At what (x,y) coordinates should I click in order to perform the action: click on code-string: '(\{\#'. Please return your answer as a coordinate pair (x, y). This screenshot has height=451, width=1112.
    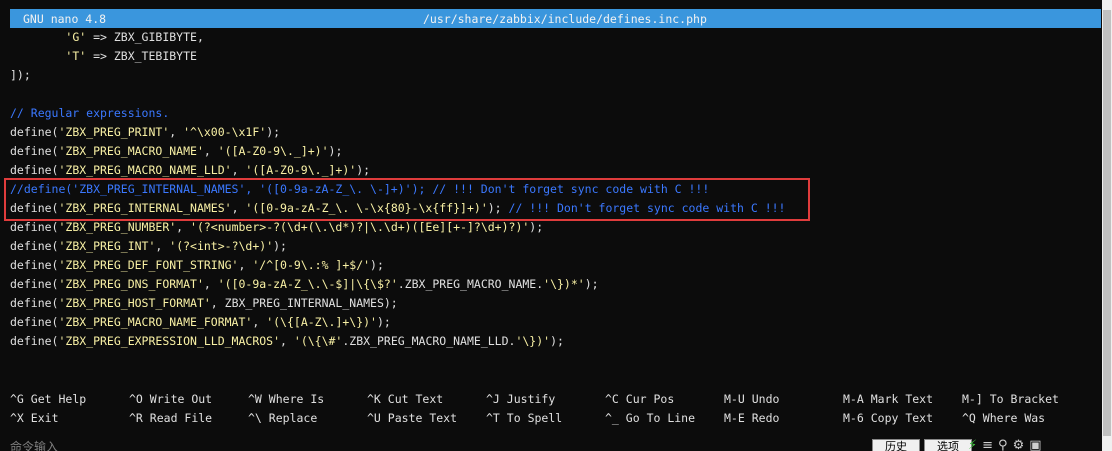
    Looking at the image, I should click on (318, 341).